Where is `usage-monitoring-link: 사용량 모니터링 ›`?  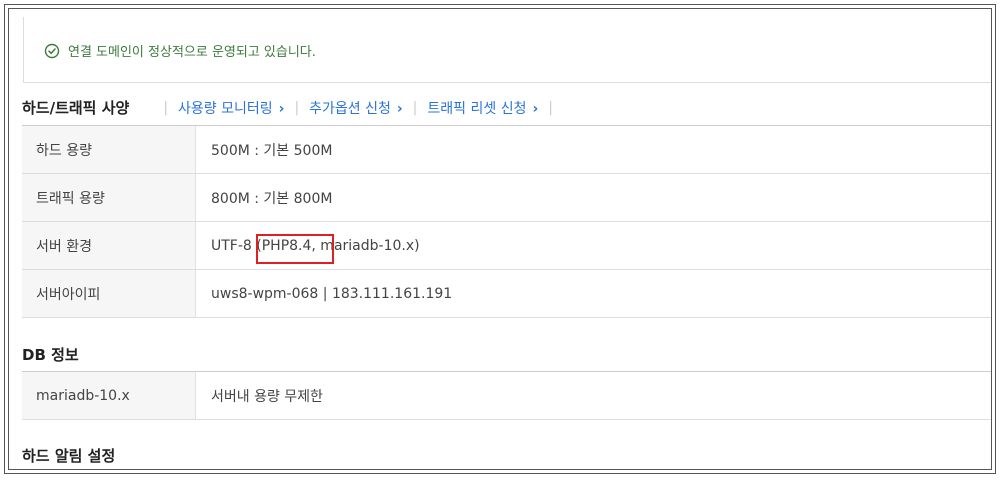
usage-monitoring-link: 사용량 모니터링 › is located at coordinates (231, 108).